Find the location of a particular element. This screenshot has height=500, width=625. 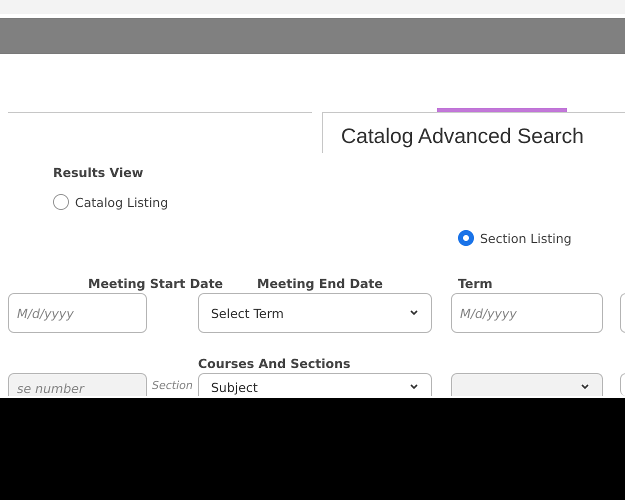

results-view-label: Results View is located at coordinates (98, 172).